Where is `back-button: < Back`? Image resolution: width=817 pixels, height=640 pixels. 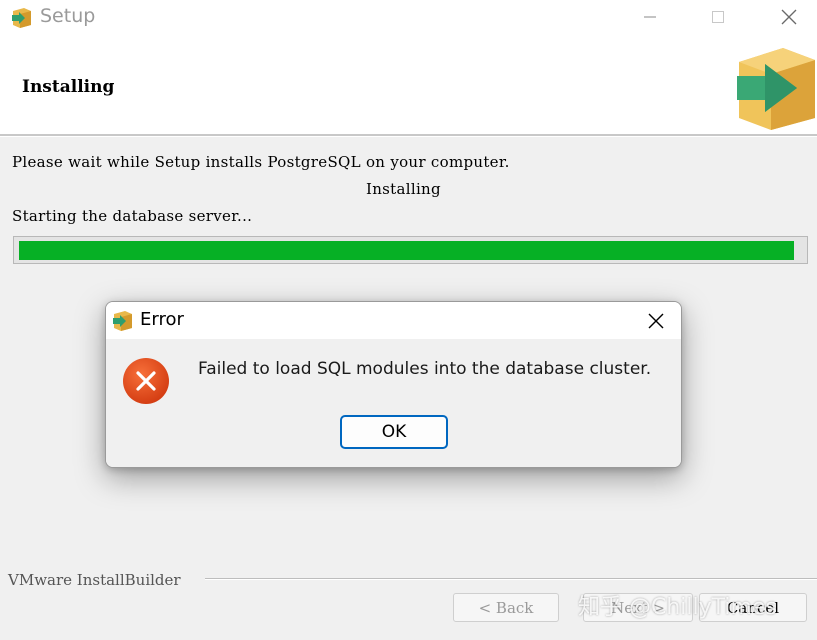 back-button: < Back is located at coordinates (506, 607).